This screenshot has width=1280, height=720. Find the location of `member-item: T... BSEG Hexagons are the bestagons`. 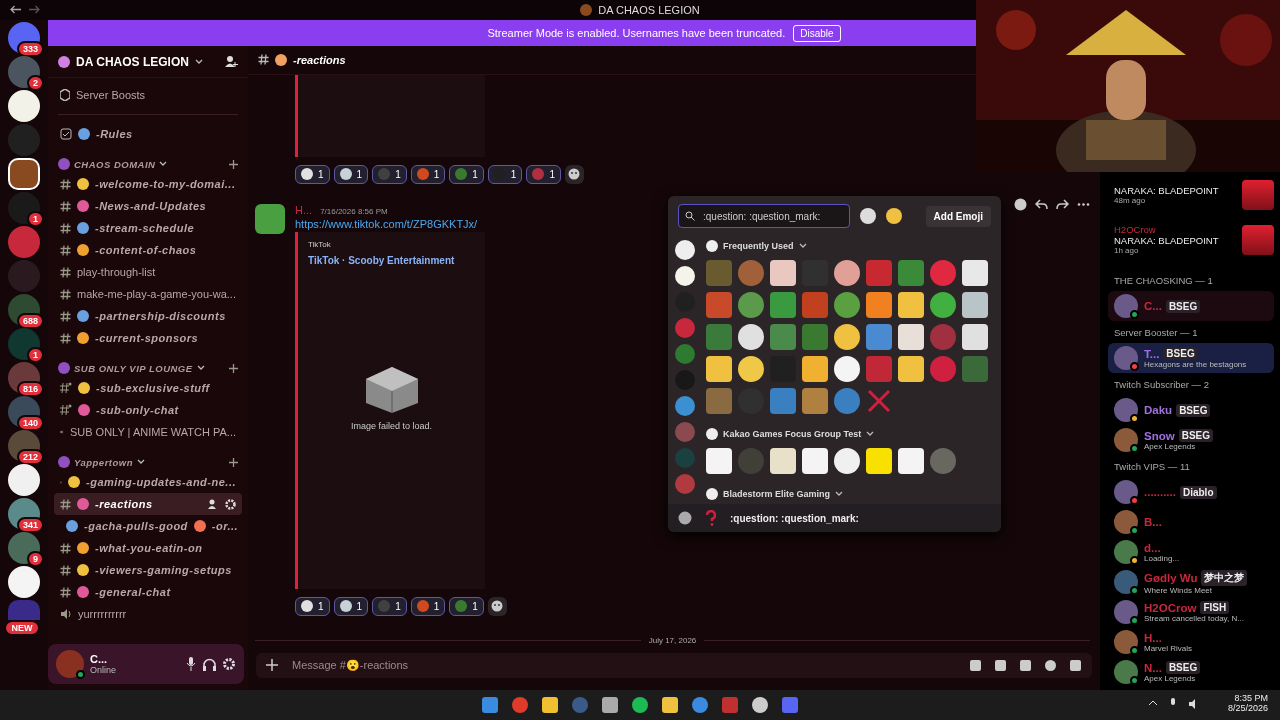

member-item: T... BSEG Hexagons are the bestagons is located at coordinates (1191, 358).